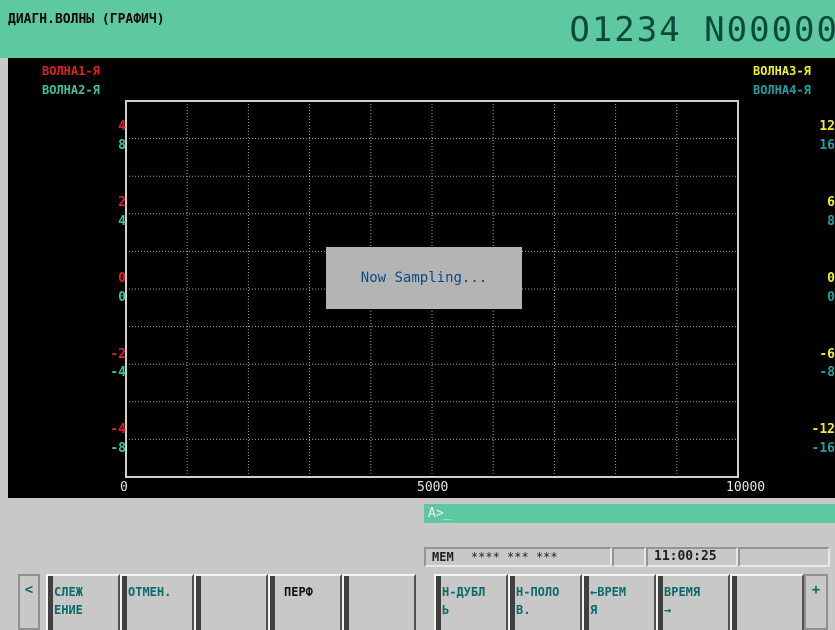 This screenshot has height=630, width=835. Describe the element at coordinates (827, 354) in the screenshot. I see `y-tick-wave3: -6` at that location.